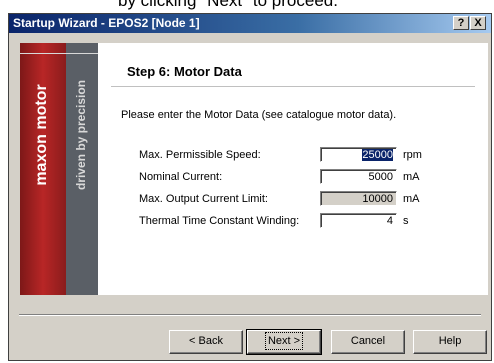 Image resolution: width=494 pixels, height=363 pixels. Describe the element at coordinates (377, 199) in the screenshot. I see `output-current-limit-value: 10000` at that location.